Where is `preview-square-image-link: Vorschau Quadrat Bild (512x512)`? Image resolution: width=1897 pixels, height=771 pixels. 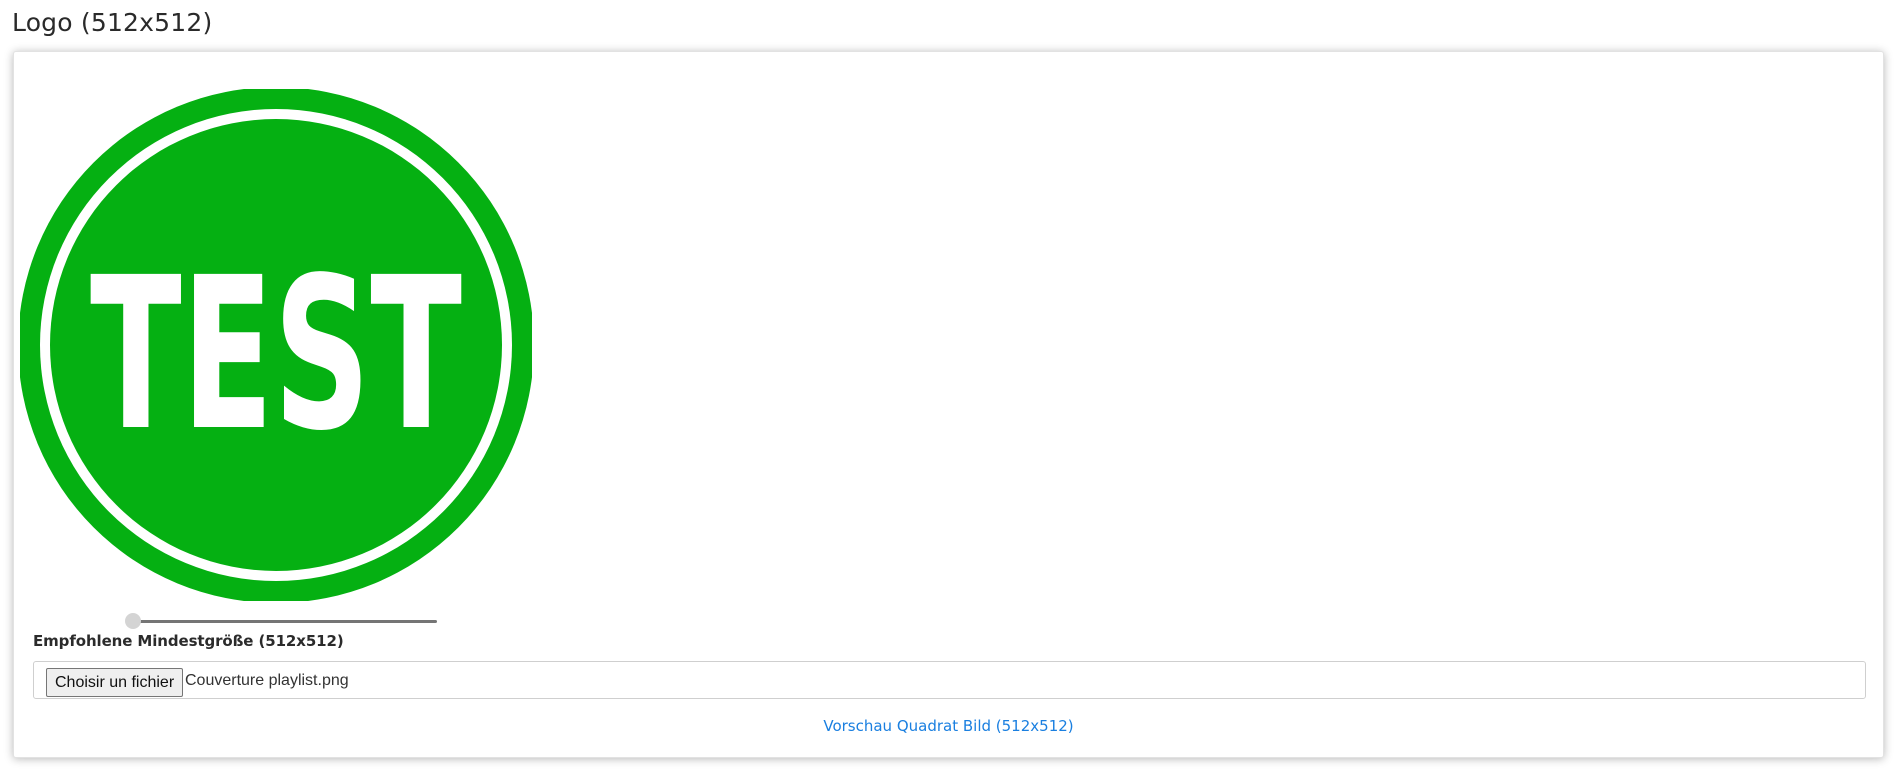 preview-square-image-link: Vorschau Quadrat Bild (512x512) is located at coordinates (948, 726).